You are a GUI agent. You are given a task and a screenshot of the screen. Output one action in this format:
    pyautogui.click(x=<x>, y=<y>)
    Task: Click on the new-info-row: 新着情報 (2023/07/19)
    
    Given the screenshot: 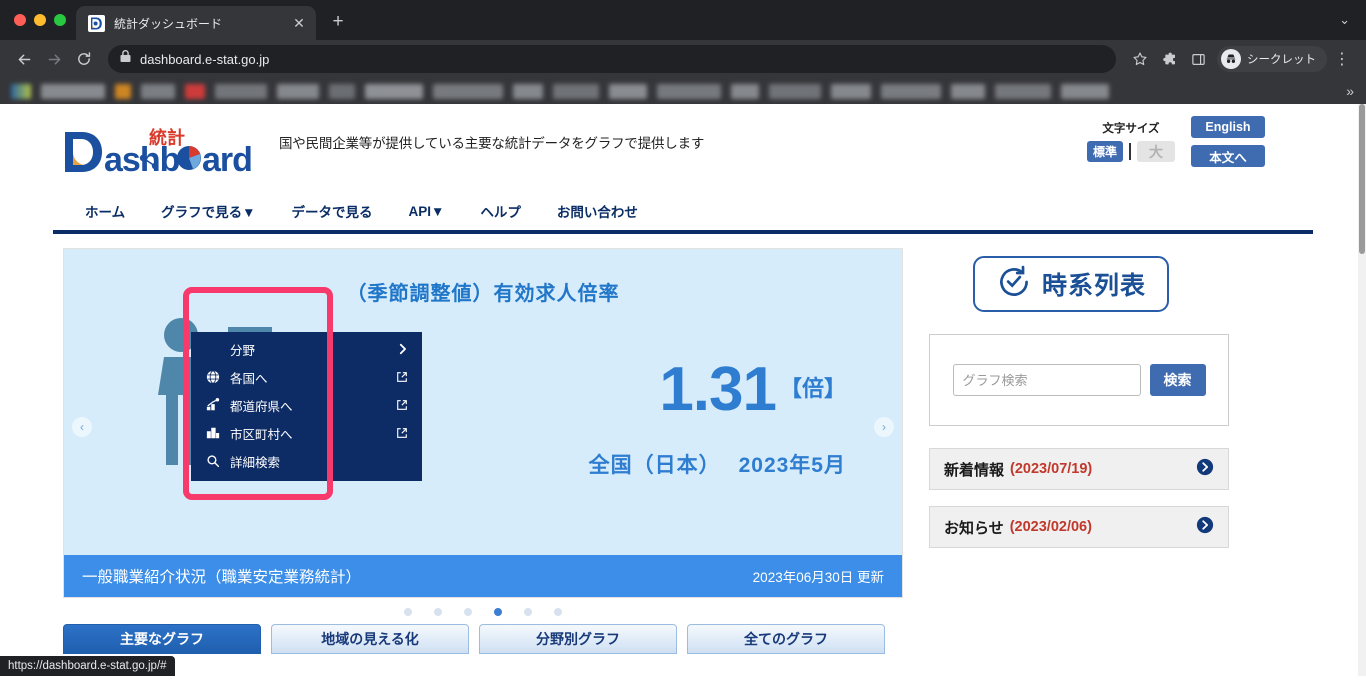 What is the action you would take?
    pyautogui.click(x=1079, y=469)
    